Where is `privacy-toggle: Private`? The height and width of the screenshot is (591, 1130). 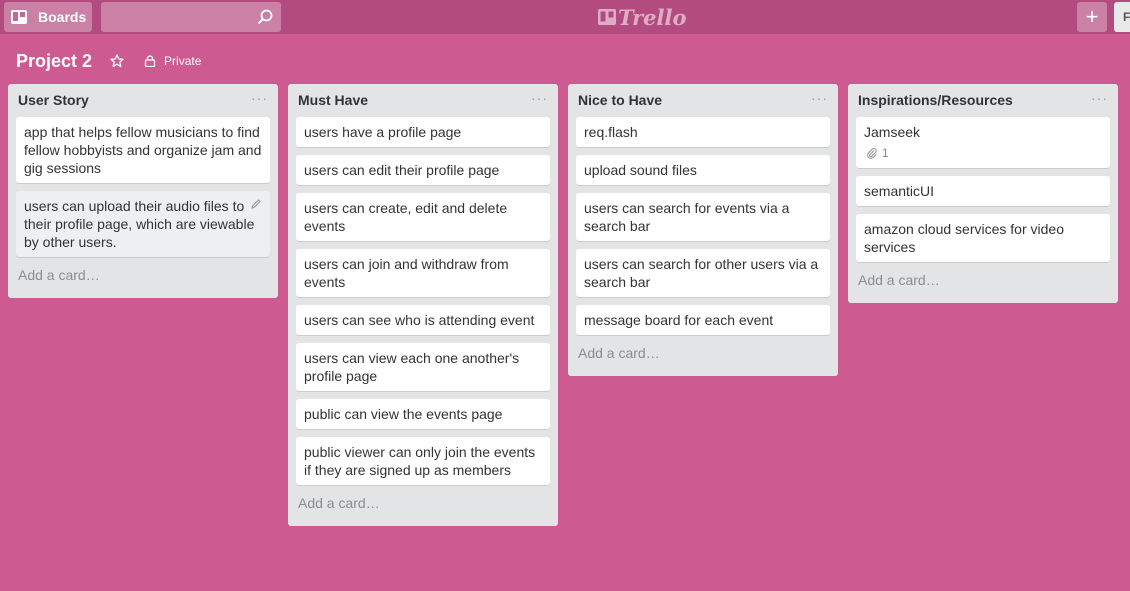 privacy-toggle: Private is located at coordinates (182, 61).